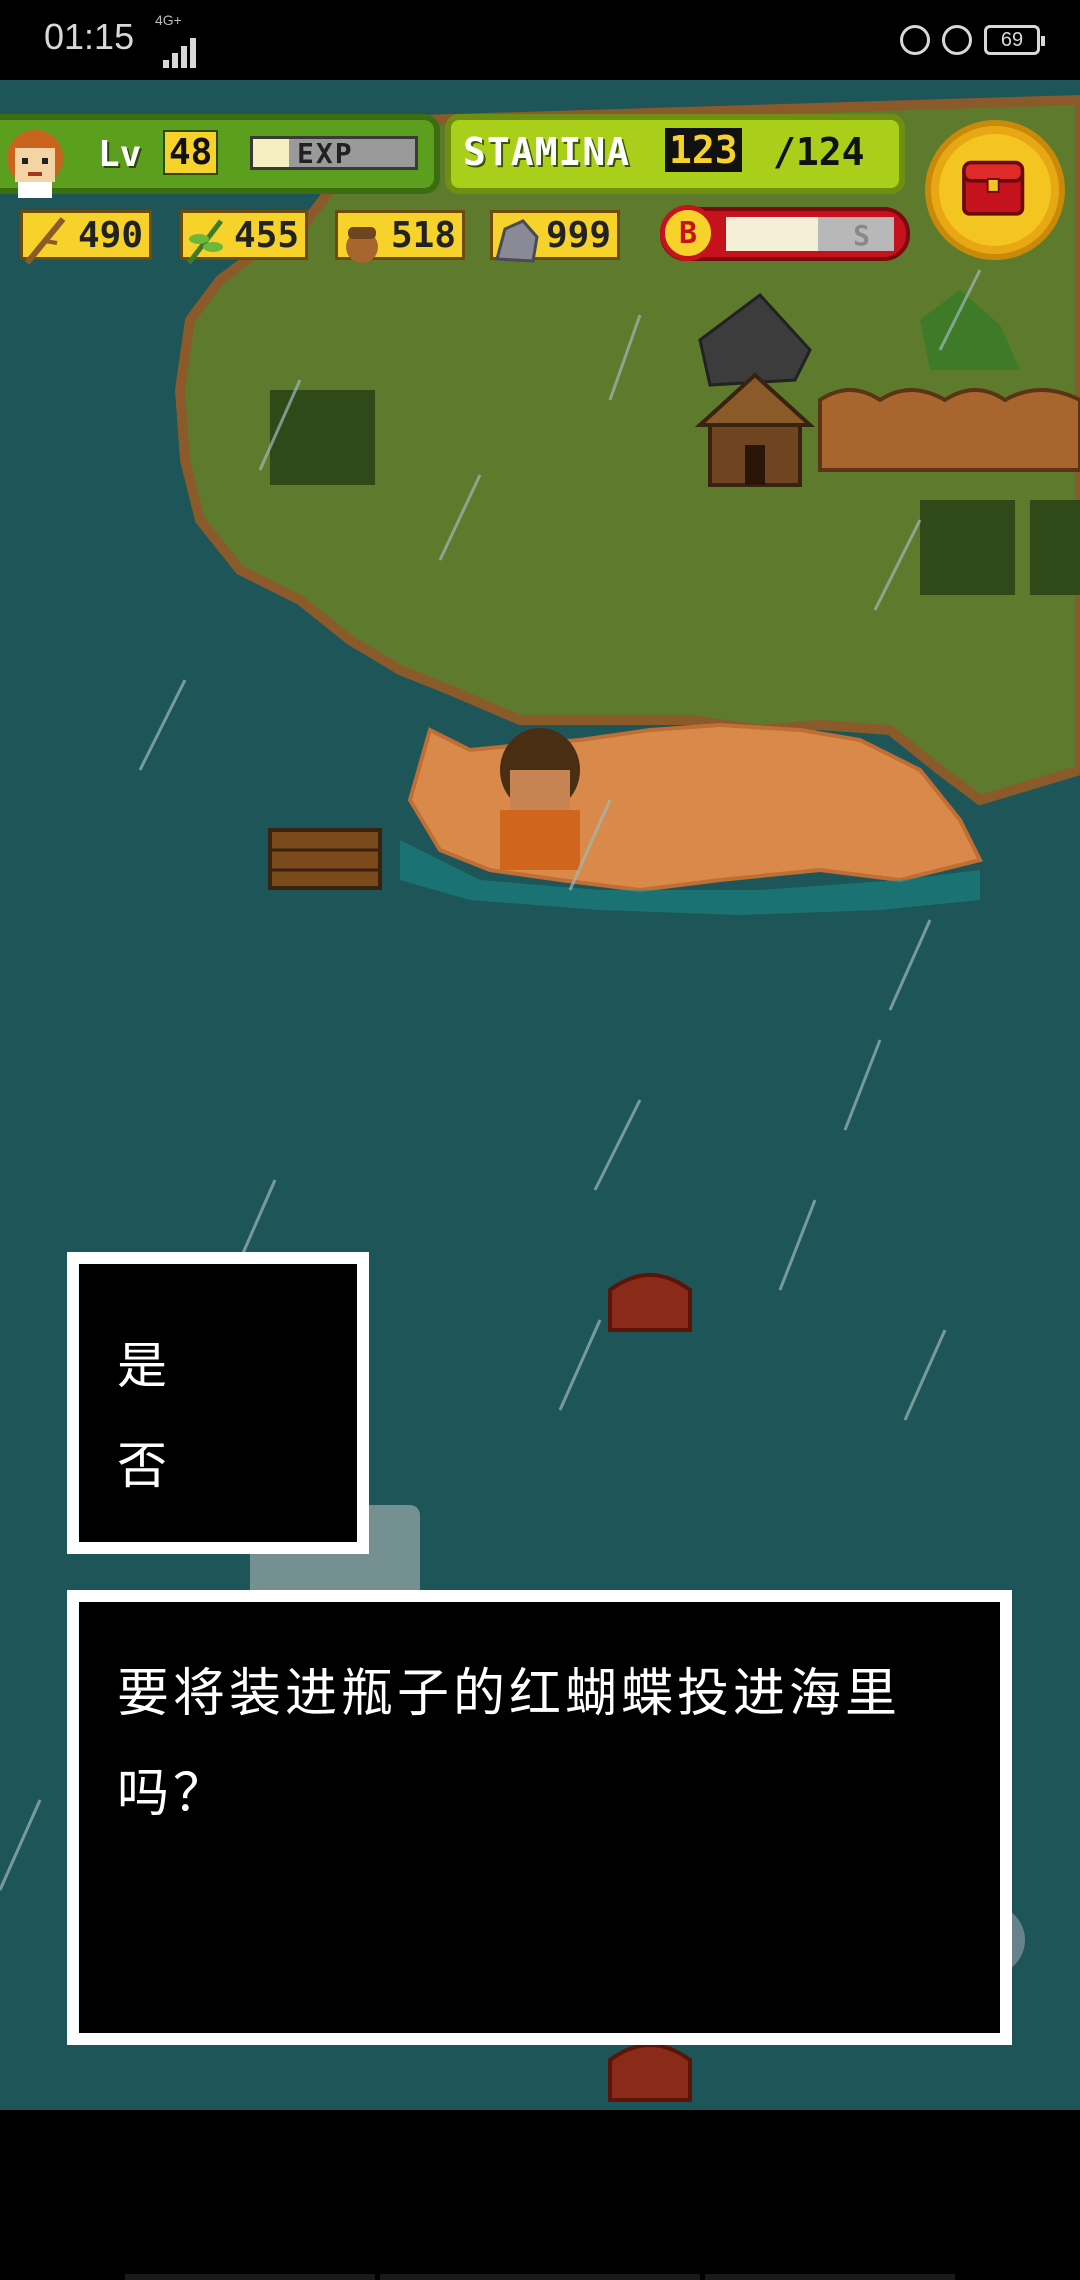 Image resolution: width=1080 pixels, height=2280 pixels. I want to click on resource-branch-value: 490, so click(110, 235).